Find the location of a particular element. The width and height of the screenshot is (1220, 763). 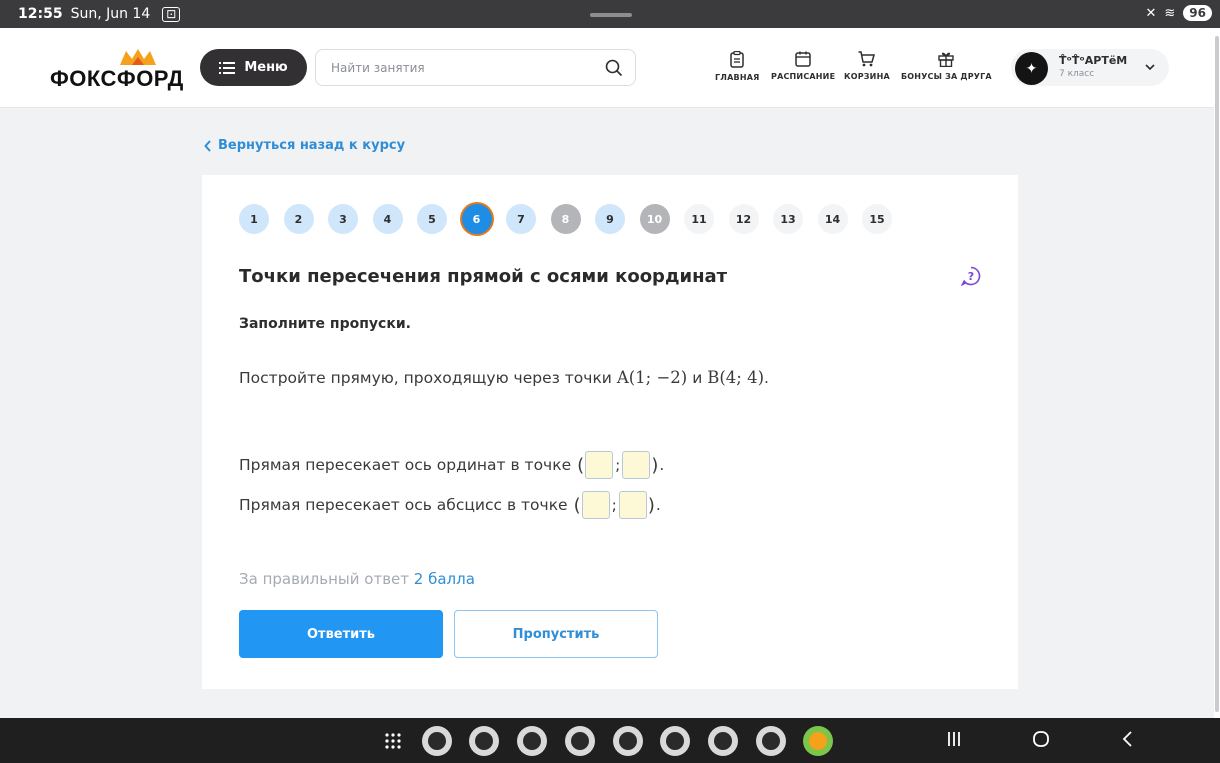

chevron-left-icon is located at coordinates (207, 145).